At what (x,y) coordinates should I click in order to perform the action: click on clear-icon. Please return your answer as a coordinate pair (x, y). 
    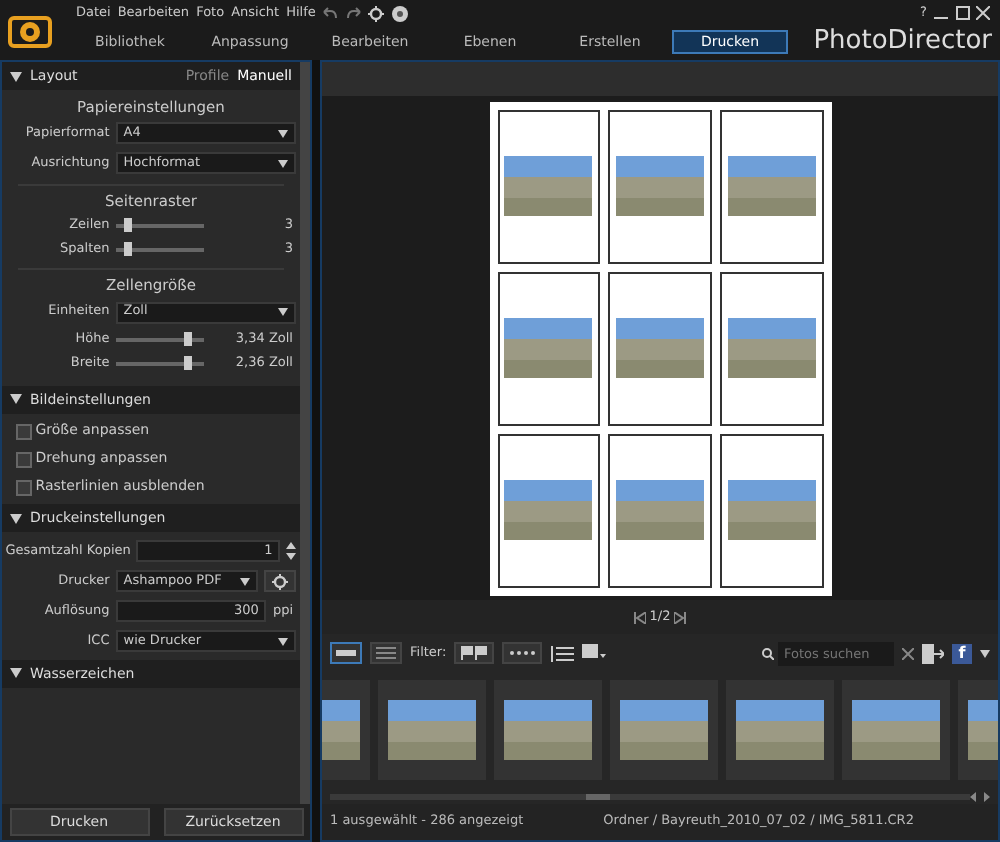
    Looking at the image, I should click on (908, 653).